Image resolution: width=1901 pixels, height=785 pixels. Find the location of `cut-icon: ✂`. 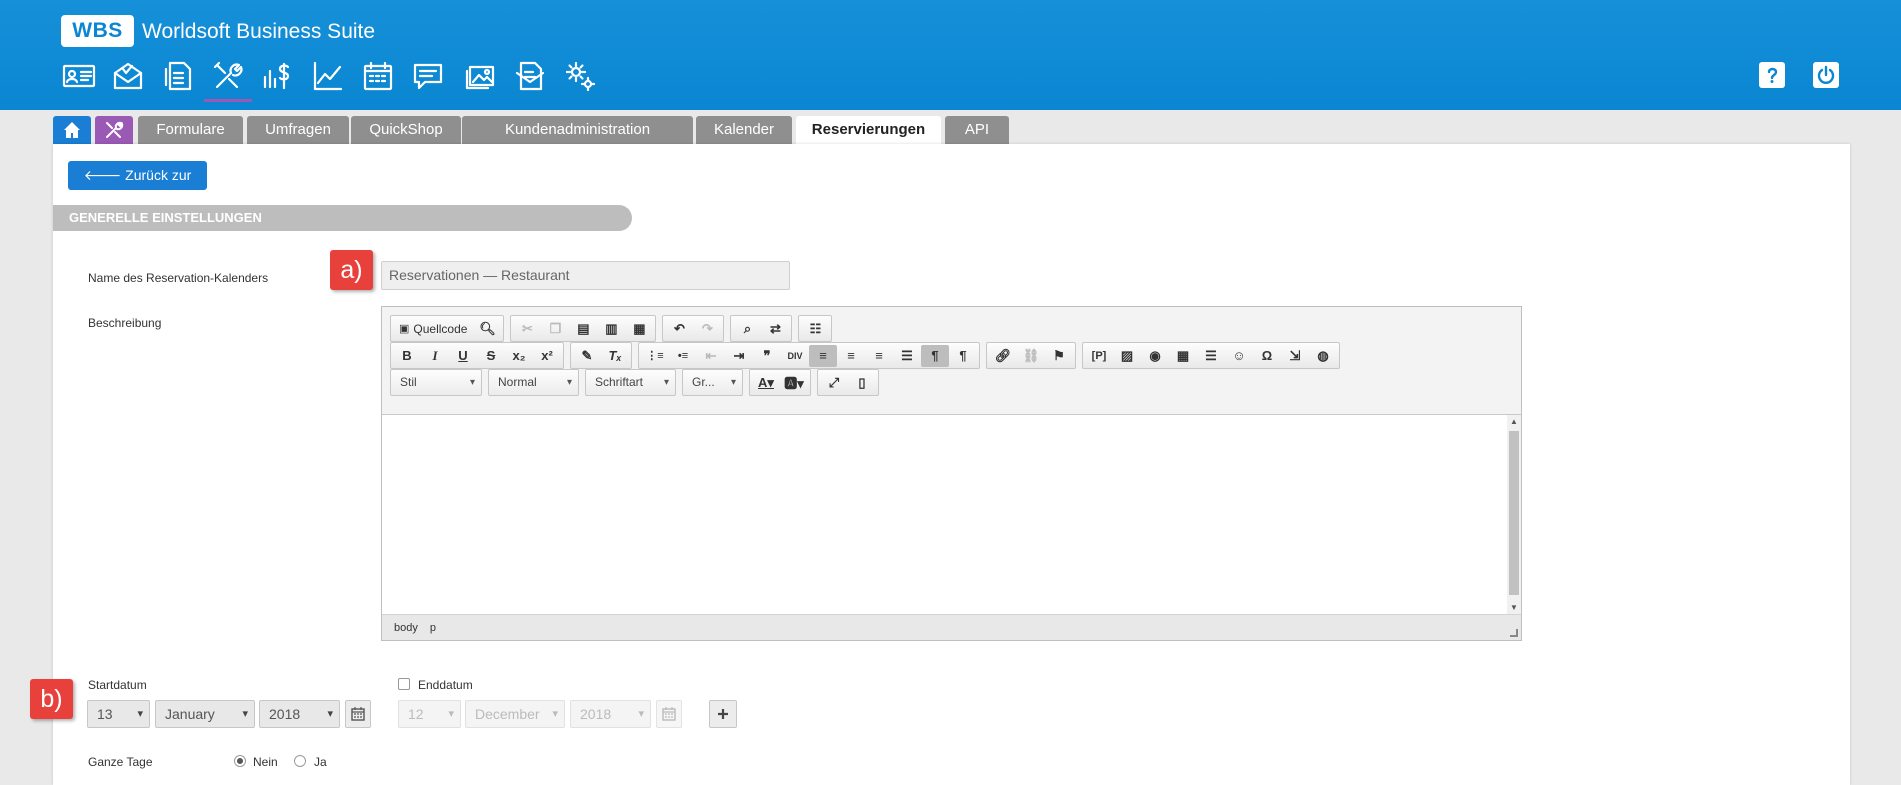

cut-icon: ✂ is located at coordinates (527, 329).